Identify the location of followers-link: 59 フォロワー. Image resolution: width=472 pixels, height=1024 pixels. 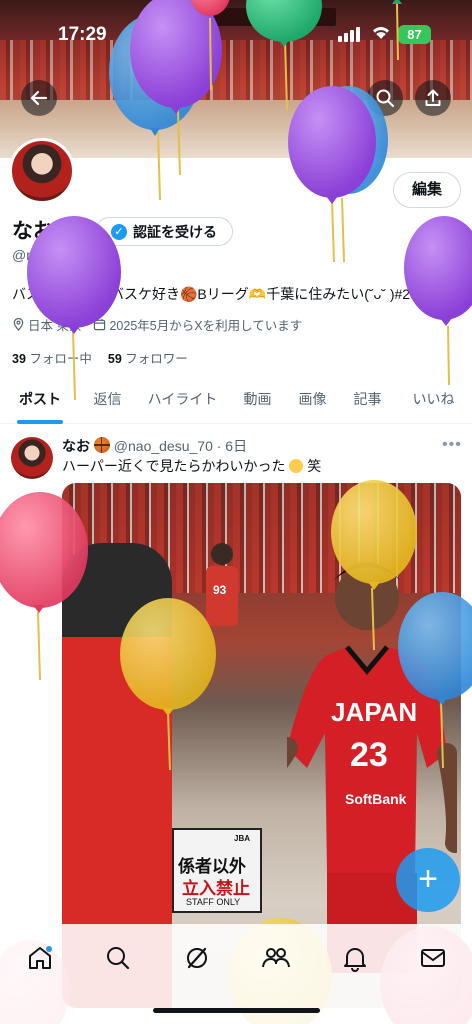
(148, 357).